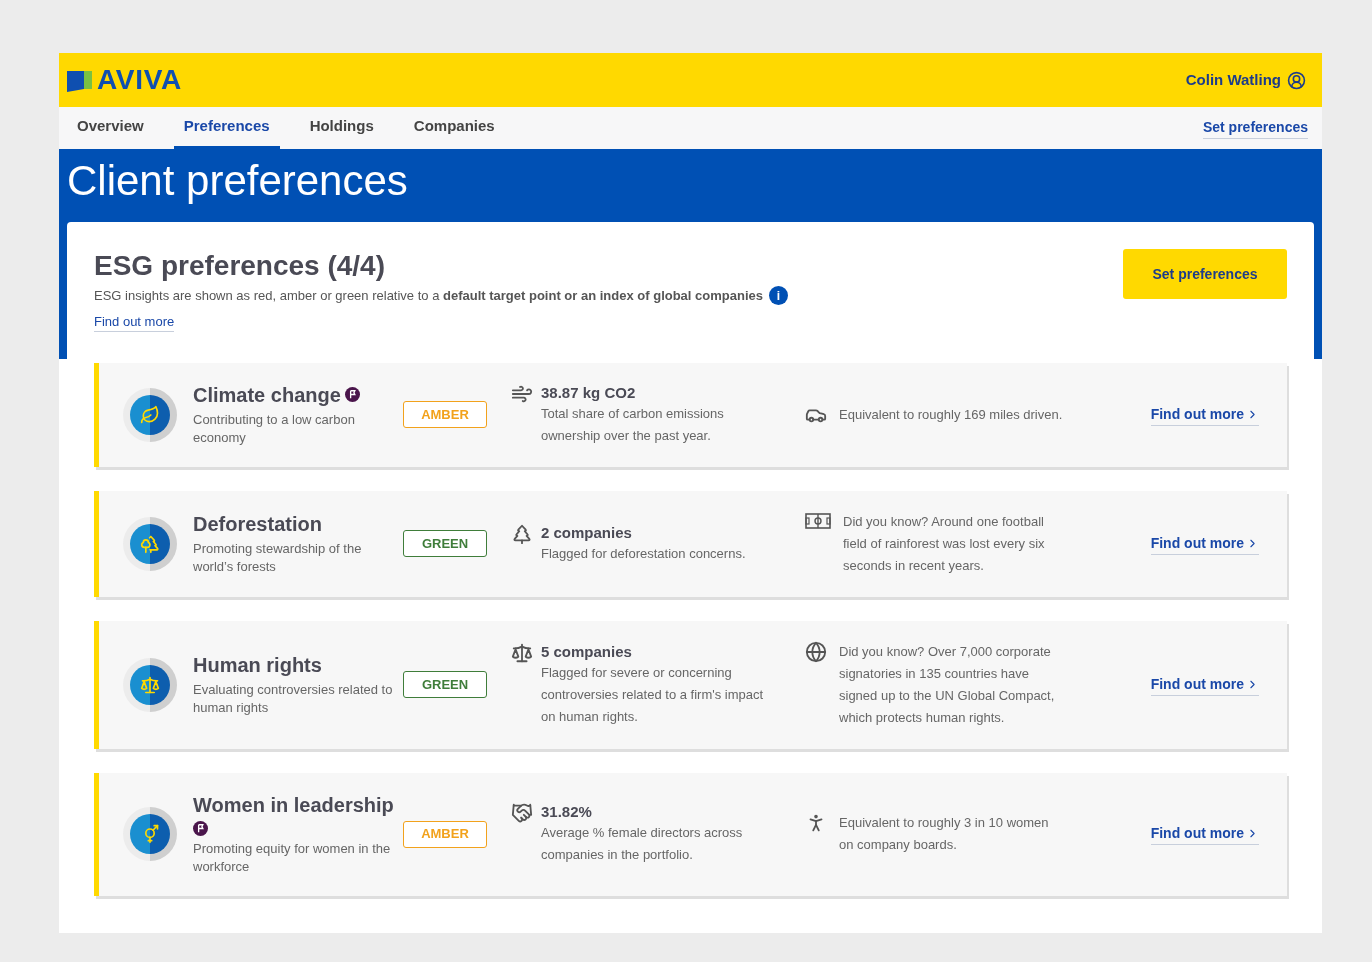 This screenshot has height=962, width=1372. I want to click on stat-text: Flagged for deforestation concerns., so click(643, 553).